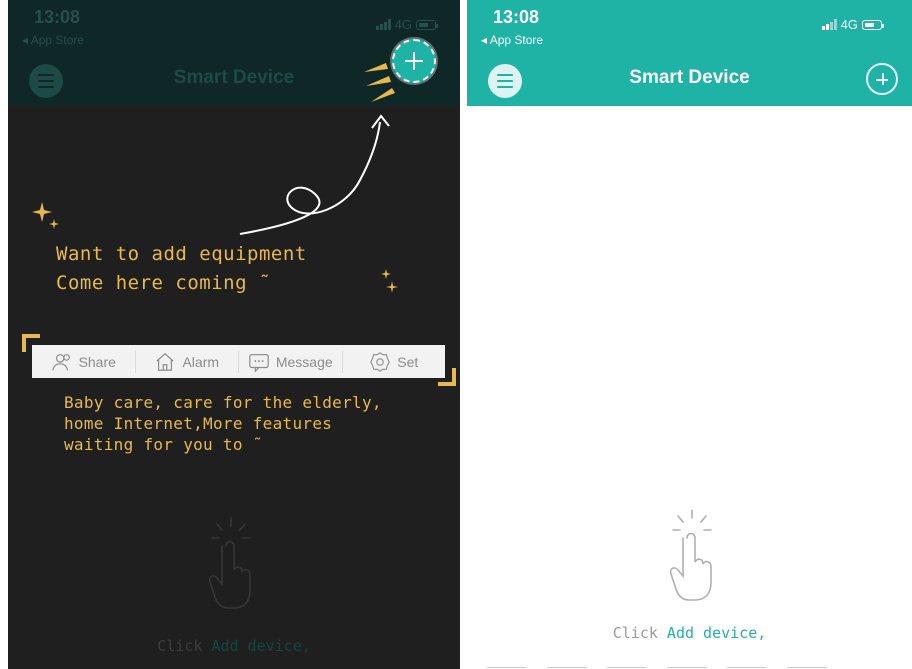  What do you see at coordinates (201, 361) in the screenshot?
I see `toolbar-label: Alarm` at bounding box center [201, 361].